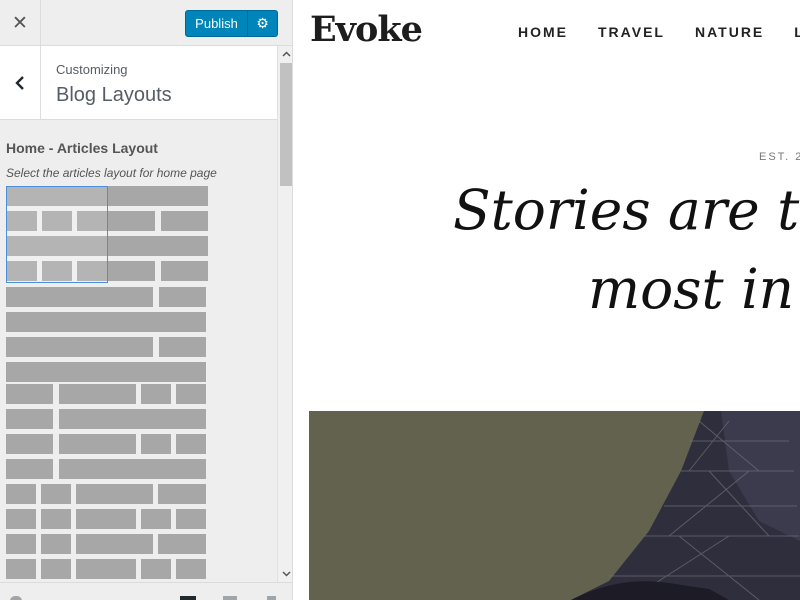  I want to click on chevron-left-icon, so click(19, 82).